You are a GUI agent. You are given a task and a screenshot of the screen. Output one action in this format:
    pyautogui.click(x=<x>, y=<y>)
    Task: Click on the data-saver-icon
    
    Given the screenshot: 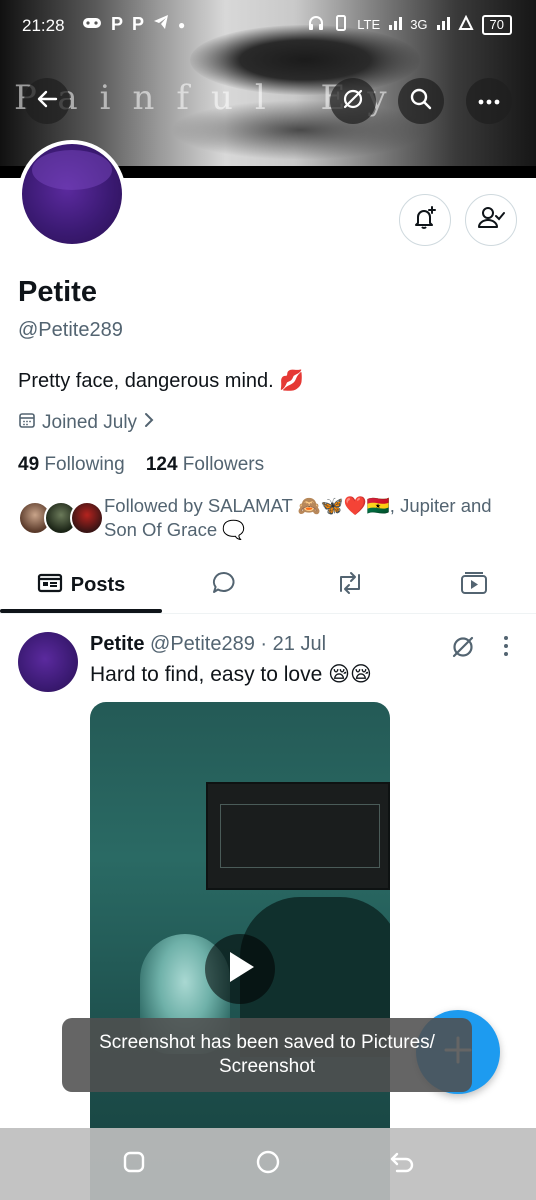 What is the action you would take?
    pyautogui.click(x=465, y=24)
    